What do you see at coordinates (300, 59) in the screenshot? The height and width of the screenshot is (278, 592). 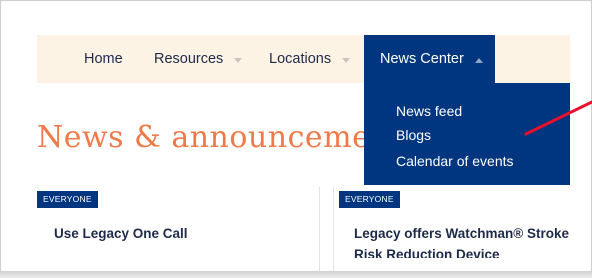 I see `nav-locations-label: Locations` at bounding box center [300, 59].